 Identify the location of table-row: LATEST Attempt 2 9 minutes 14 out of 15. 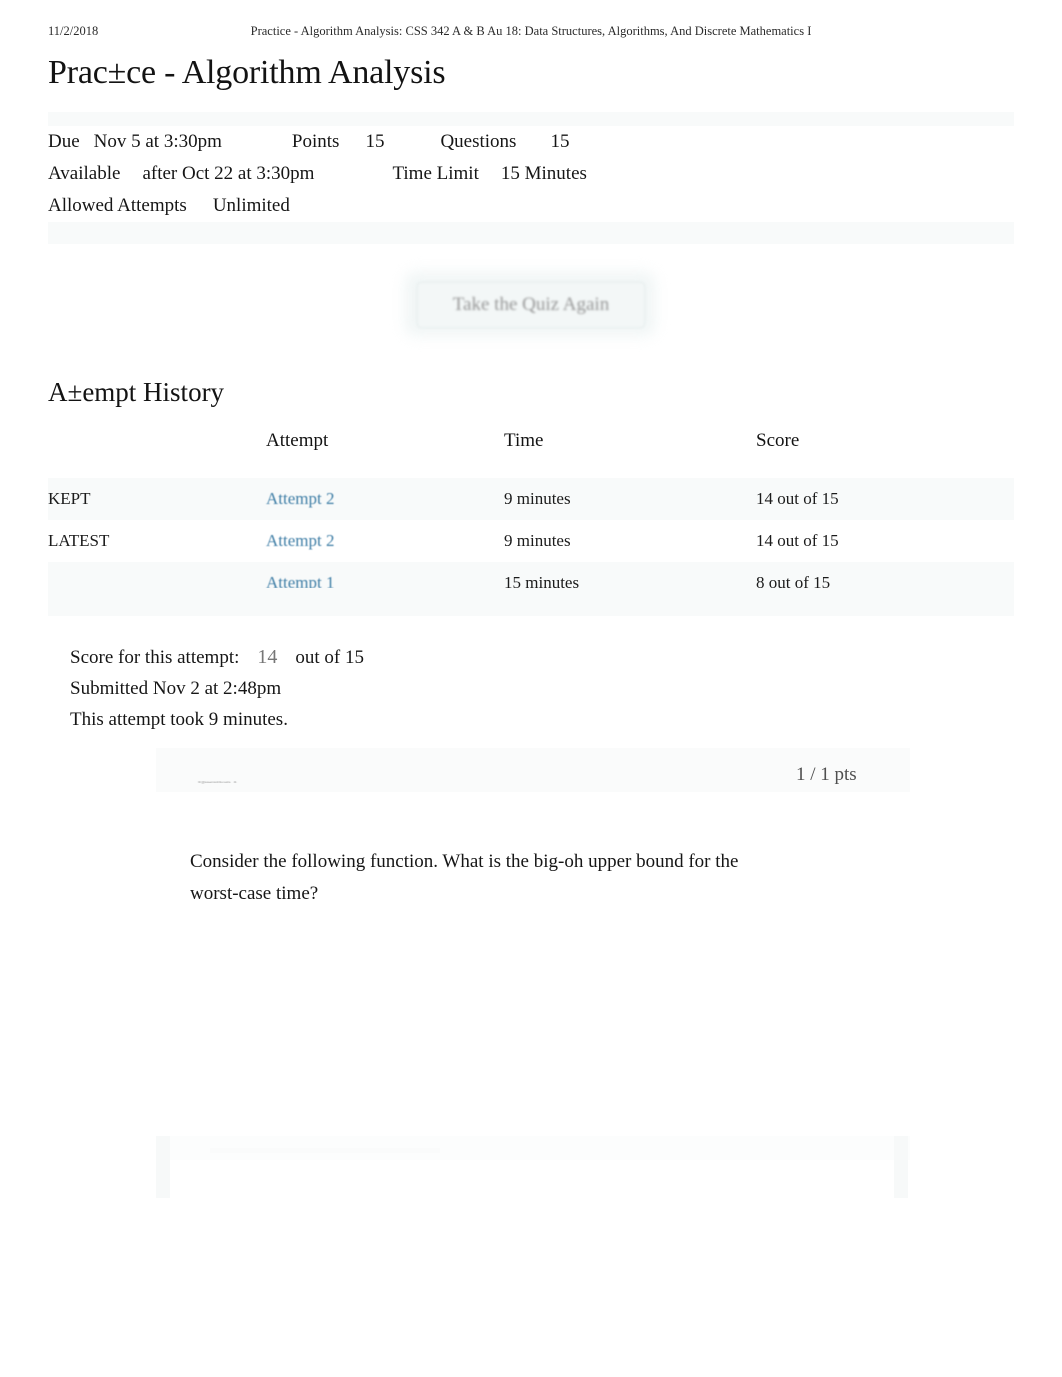
(531, 541).